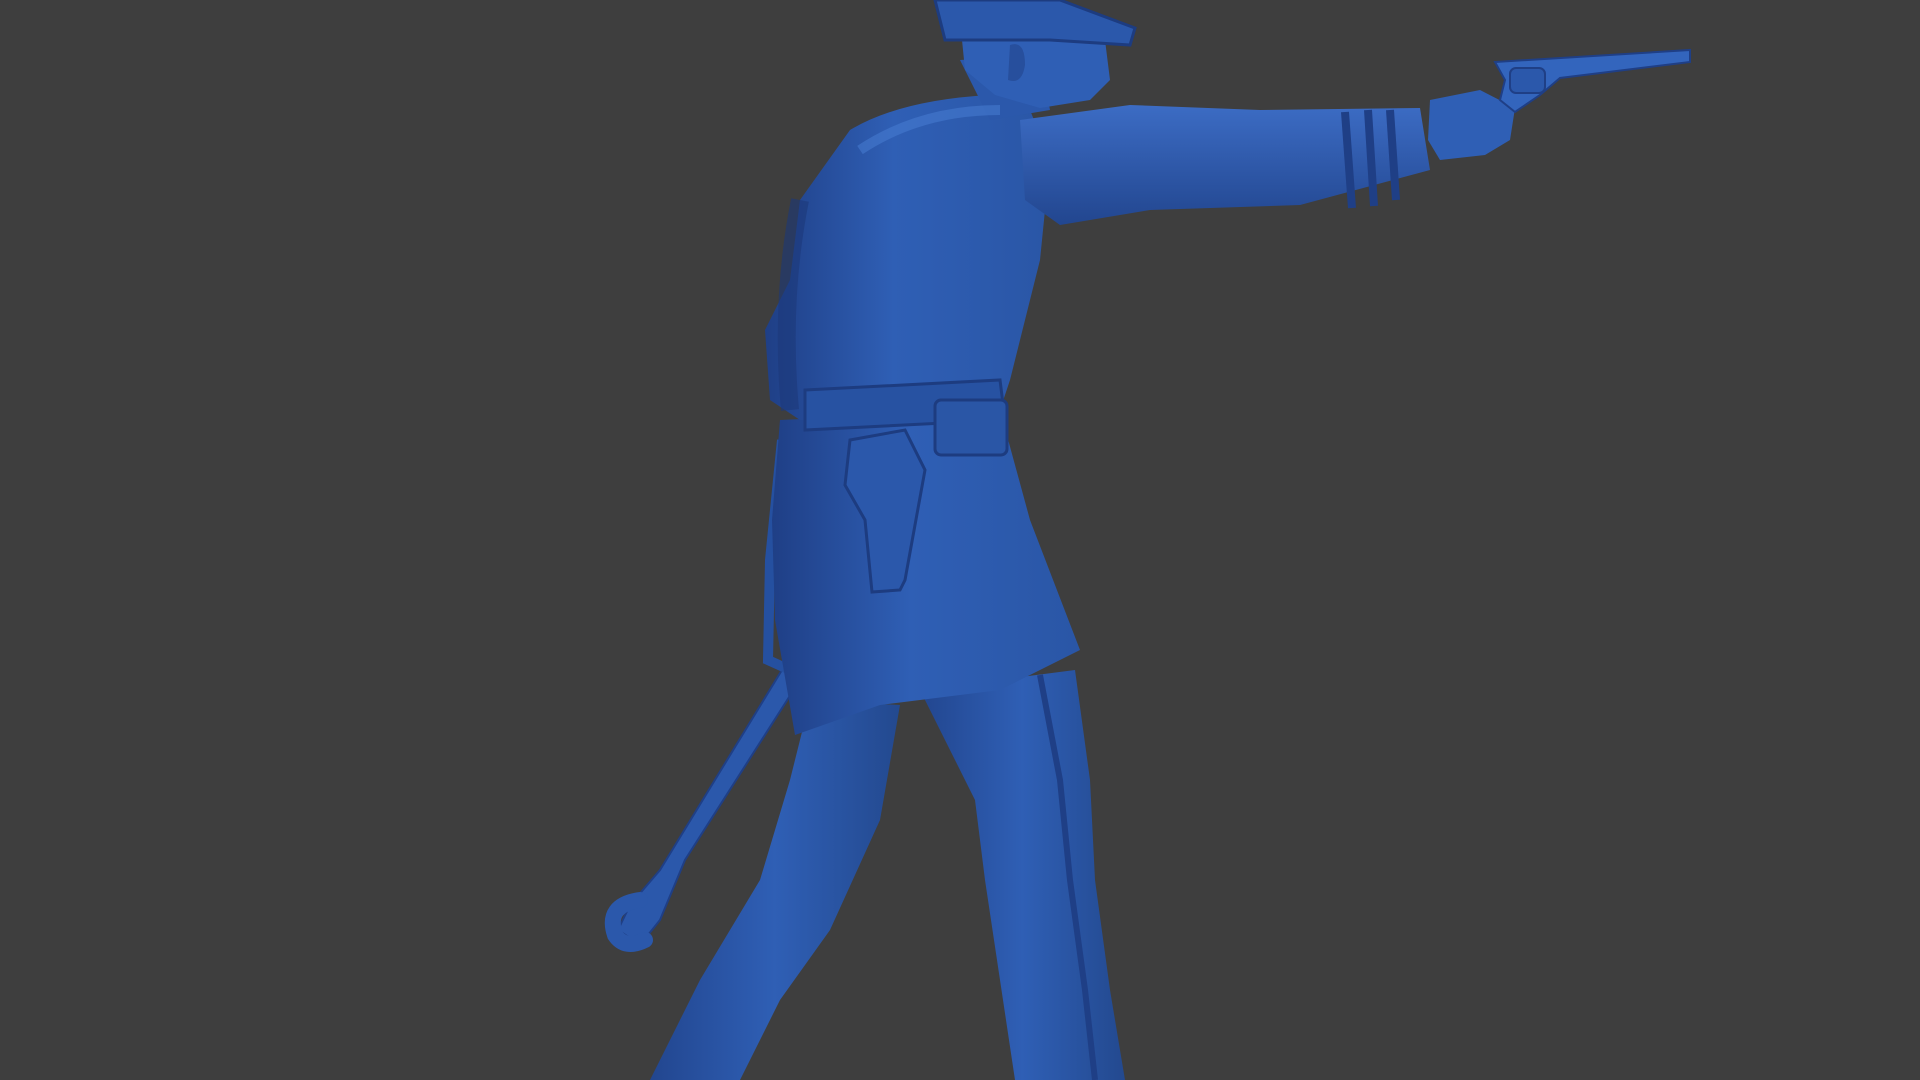 This screenshot has width=1920, height=1080. I want to click on left-leg, so click(775, 890).